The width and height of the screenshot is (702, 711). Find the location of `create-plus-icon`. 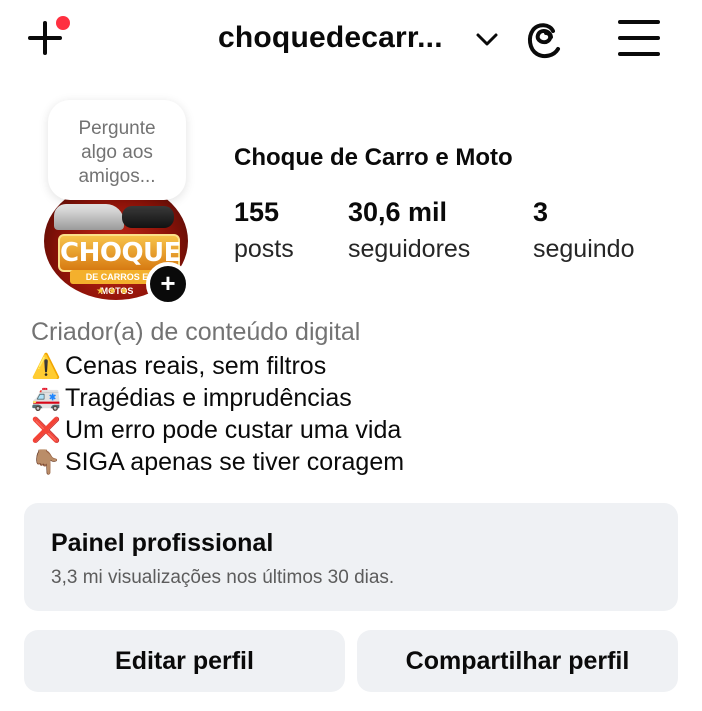

create-plus-icon is located at coordinates (47, 38).